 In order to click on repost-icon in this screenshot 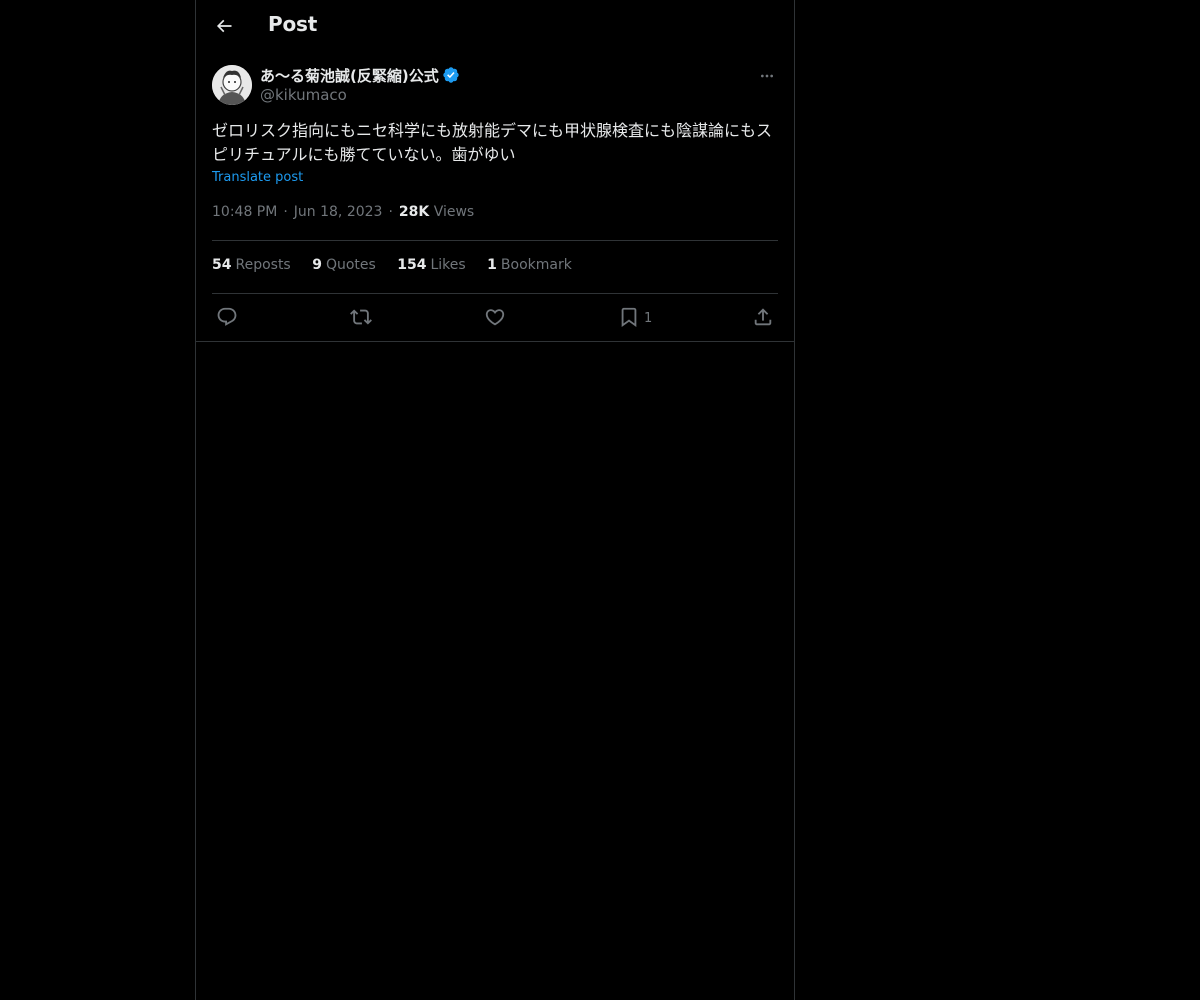, I will do `click(361, 317)`.